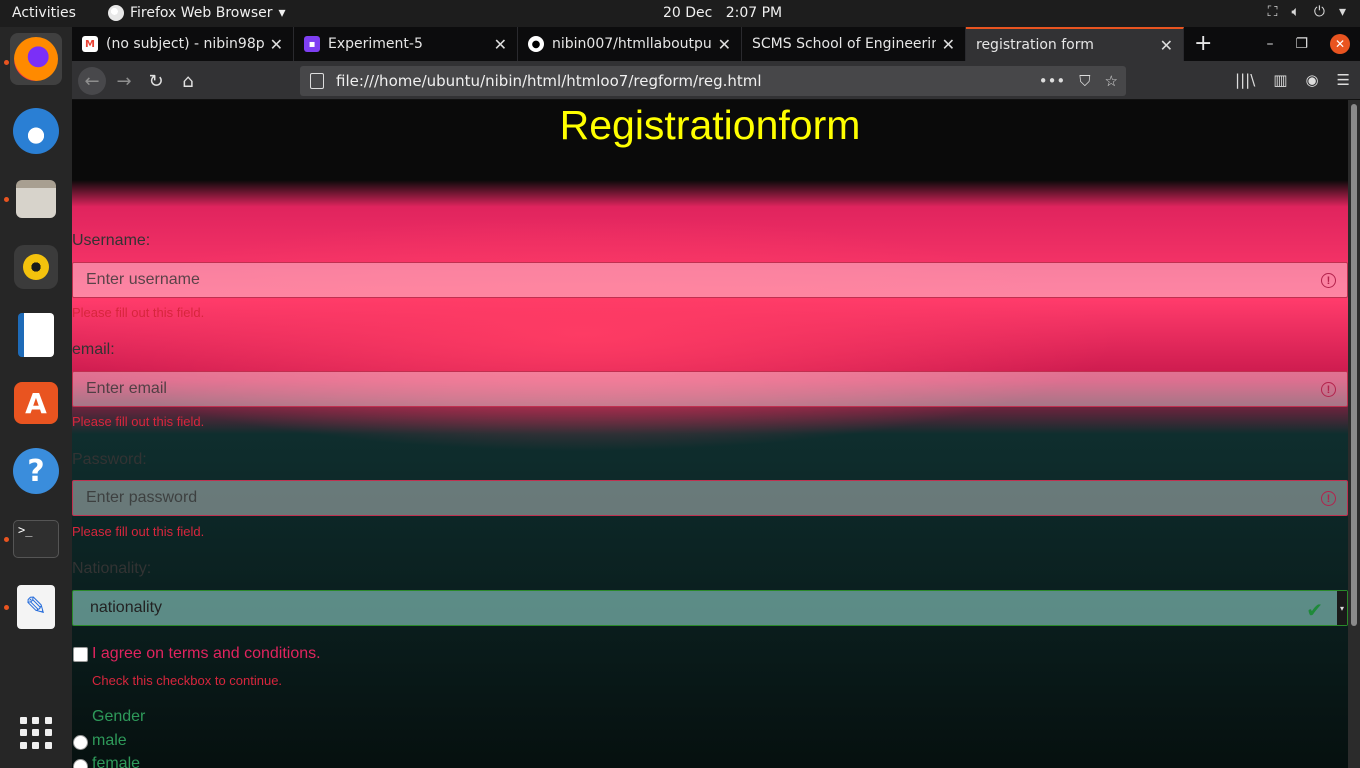 The width and height of the screenshot is (1360, 768). What do you see at coordinates (1272, 12) in the screenshot?
I see `network-icon: ⛶` at bounding box center [1272, 12].